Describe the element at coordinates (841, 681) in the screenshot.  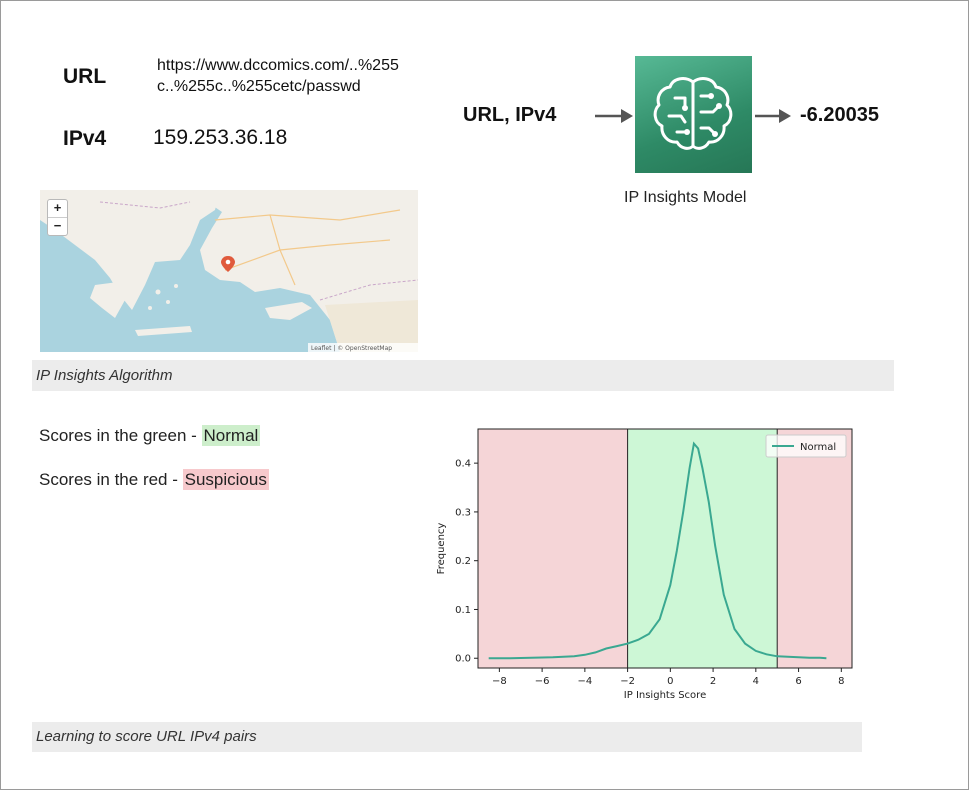
I see `x-tick-label: 8` at that location.